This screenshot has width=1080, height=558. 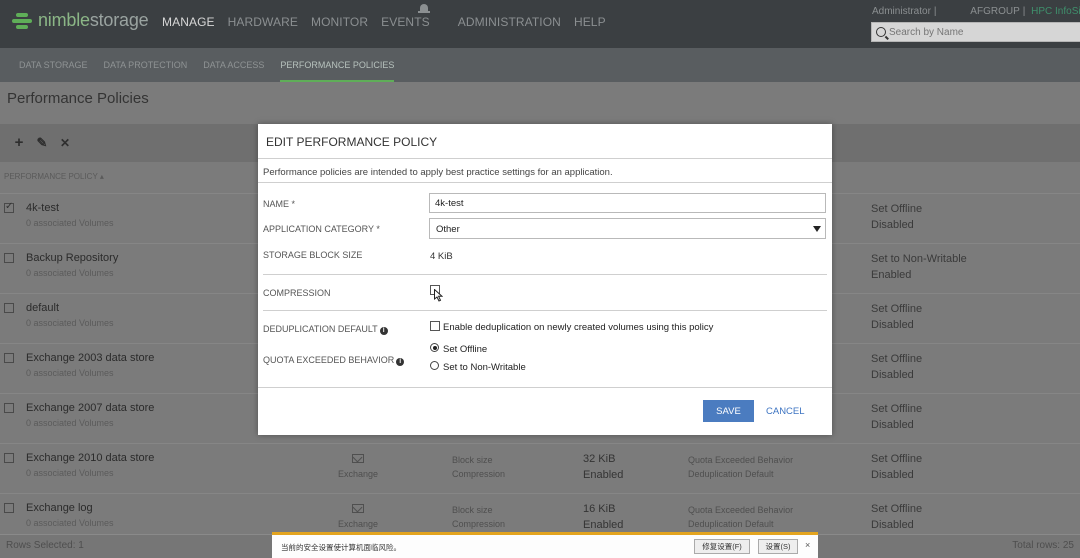 I want to click on compression-label: COMPRESSION, so click(x=297, y=293).